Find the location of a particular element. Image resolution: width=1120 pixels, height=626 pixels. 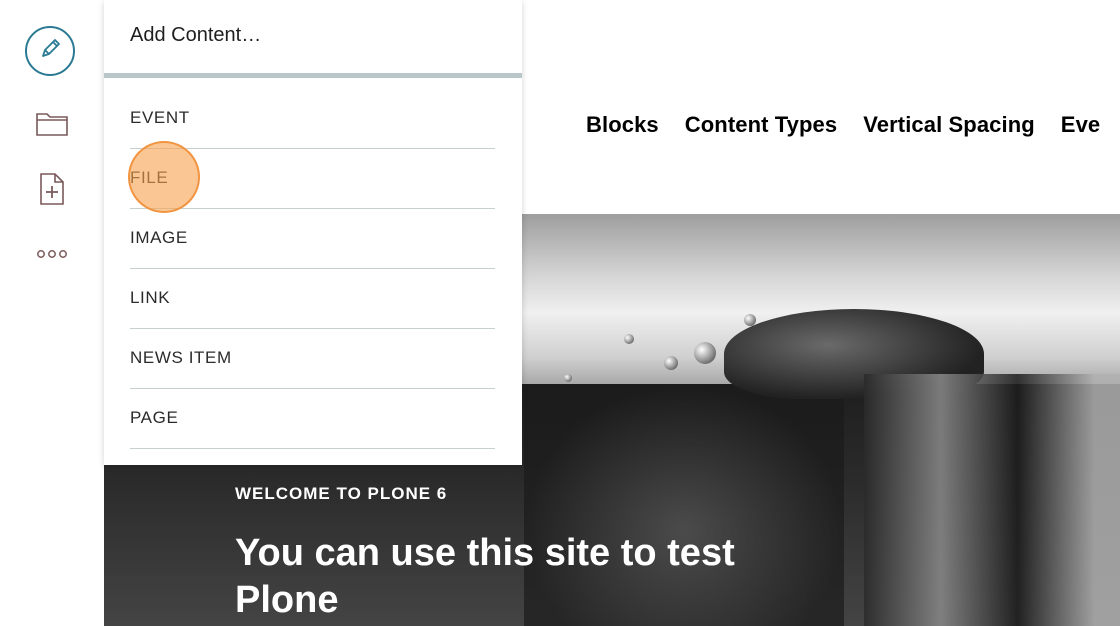

hero-title: You can use this site to test Plone is located at coordinates (485, 576).